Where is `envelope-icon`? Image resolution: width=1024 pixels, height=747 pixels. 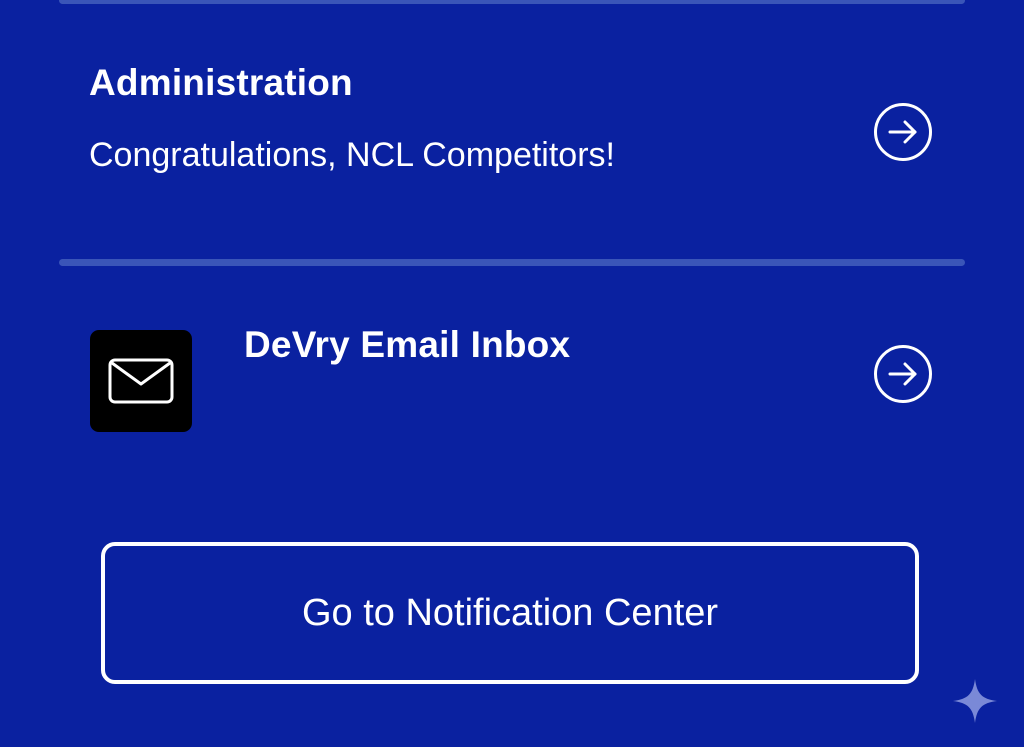
envelope-icon is located at coordinates (141, 381).